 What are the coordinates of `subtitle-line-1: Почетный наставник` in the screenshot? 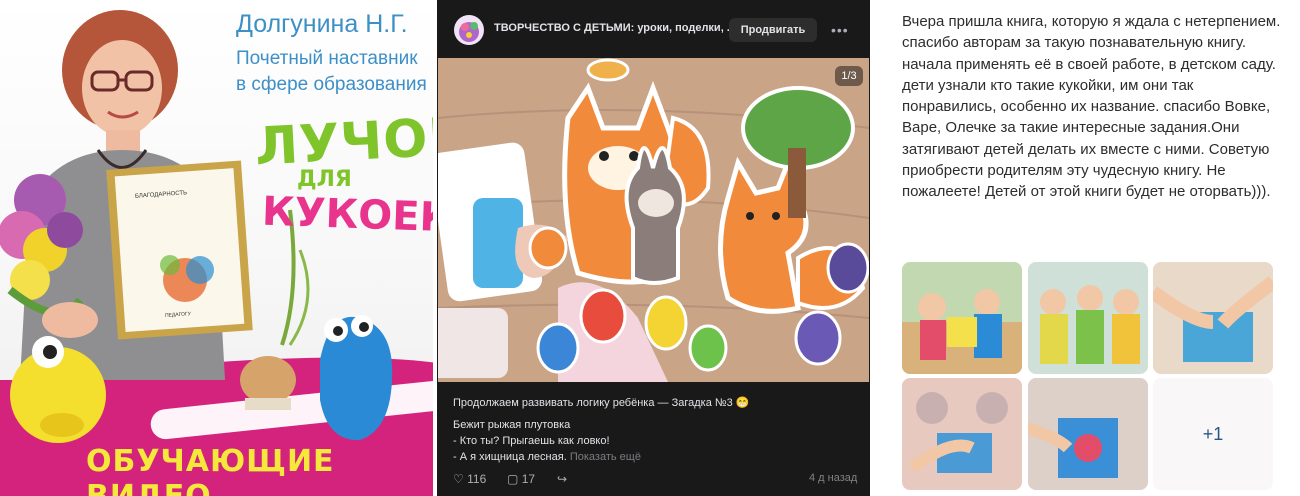 It's located at (327, 58).